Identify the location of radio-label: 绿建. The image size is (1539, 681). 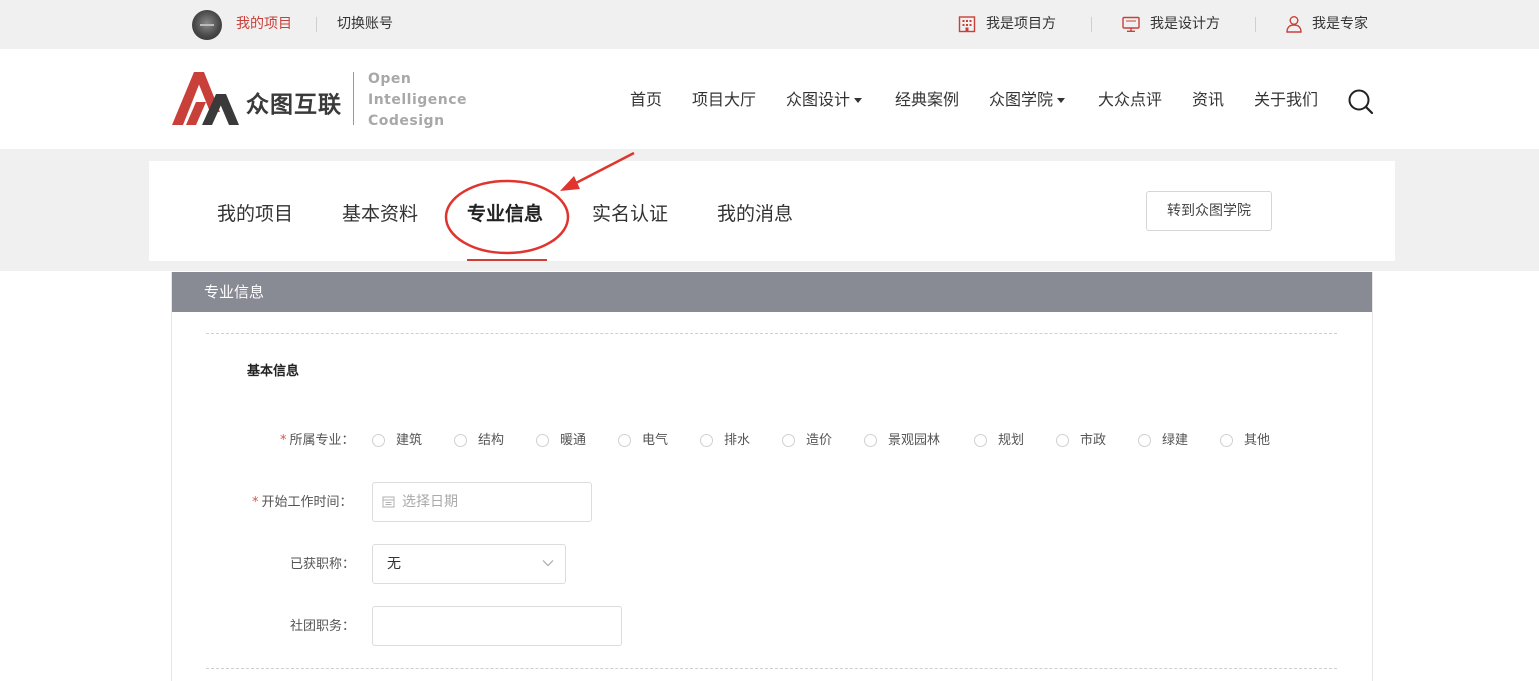
(1175, 440).